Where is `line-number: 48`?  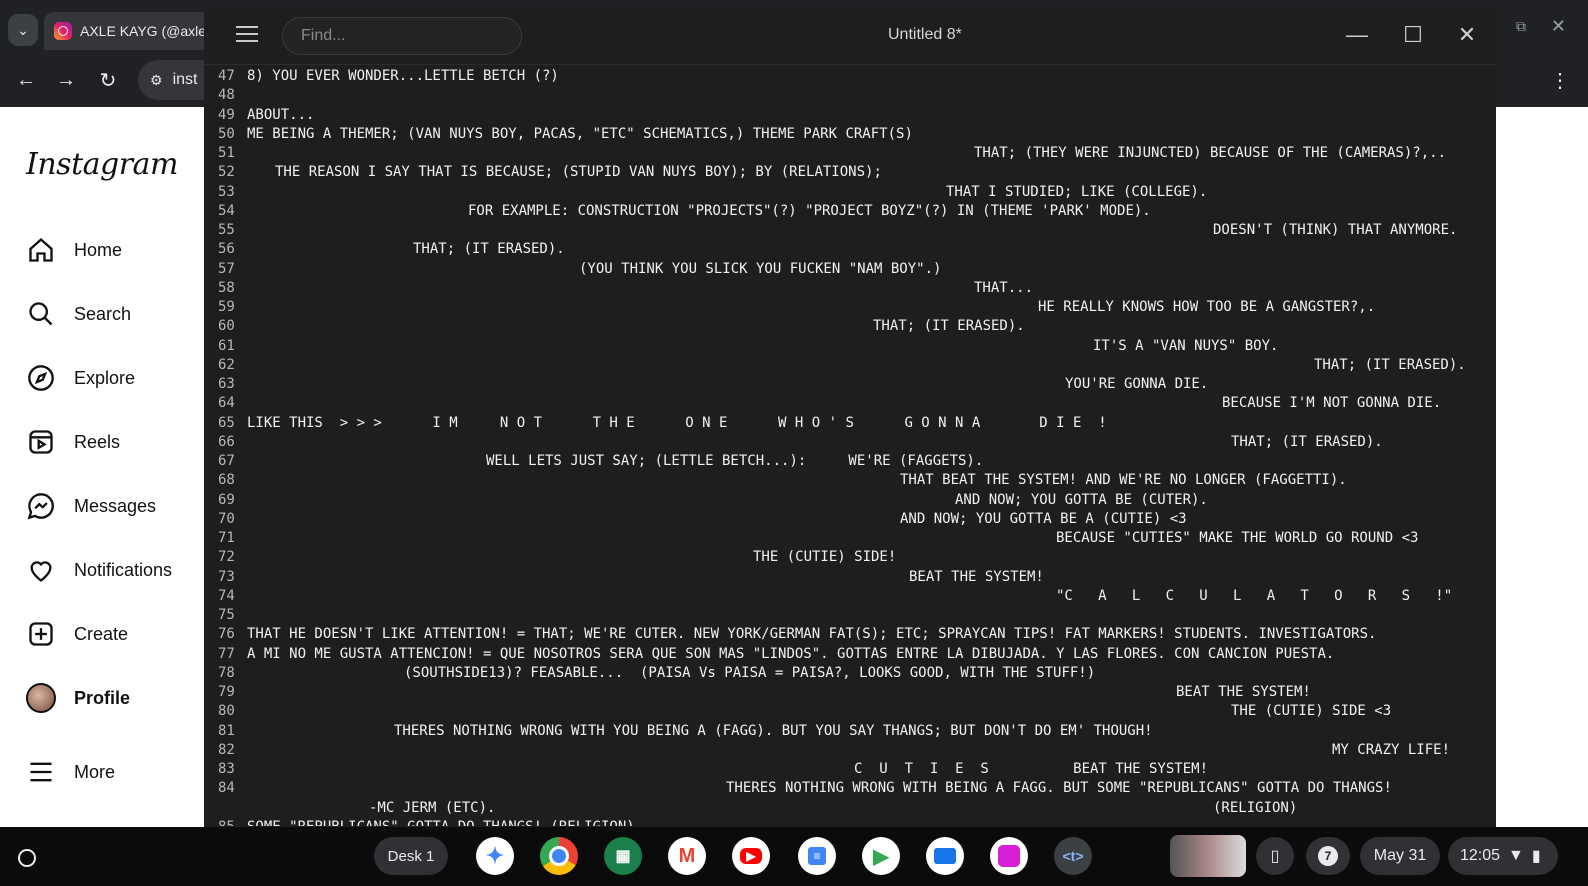 line-number: 48 is located at coordinates (226, 95).